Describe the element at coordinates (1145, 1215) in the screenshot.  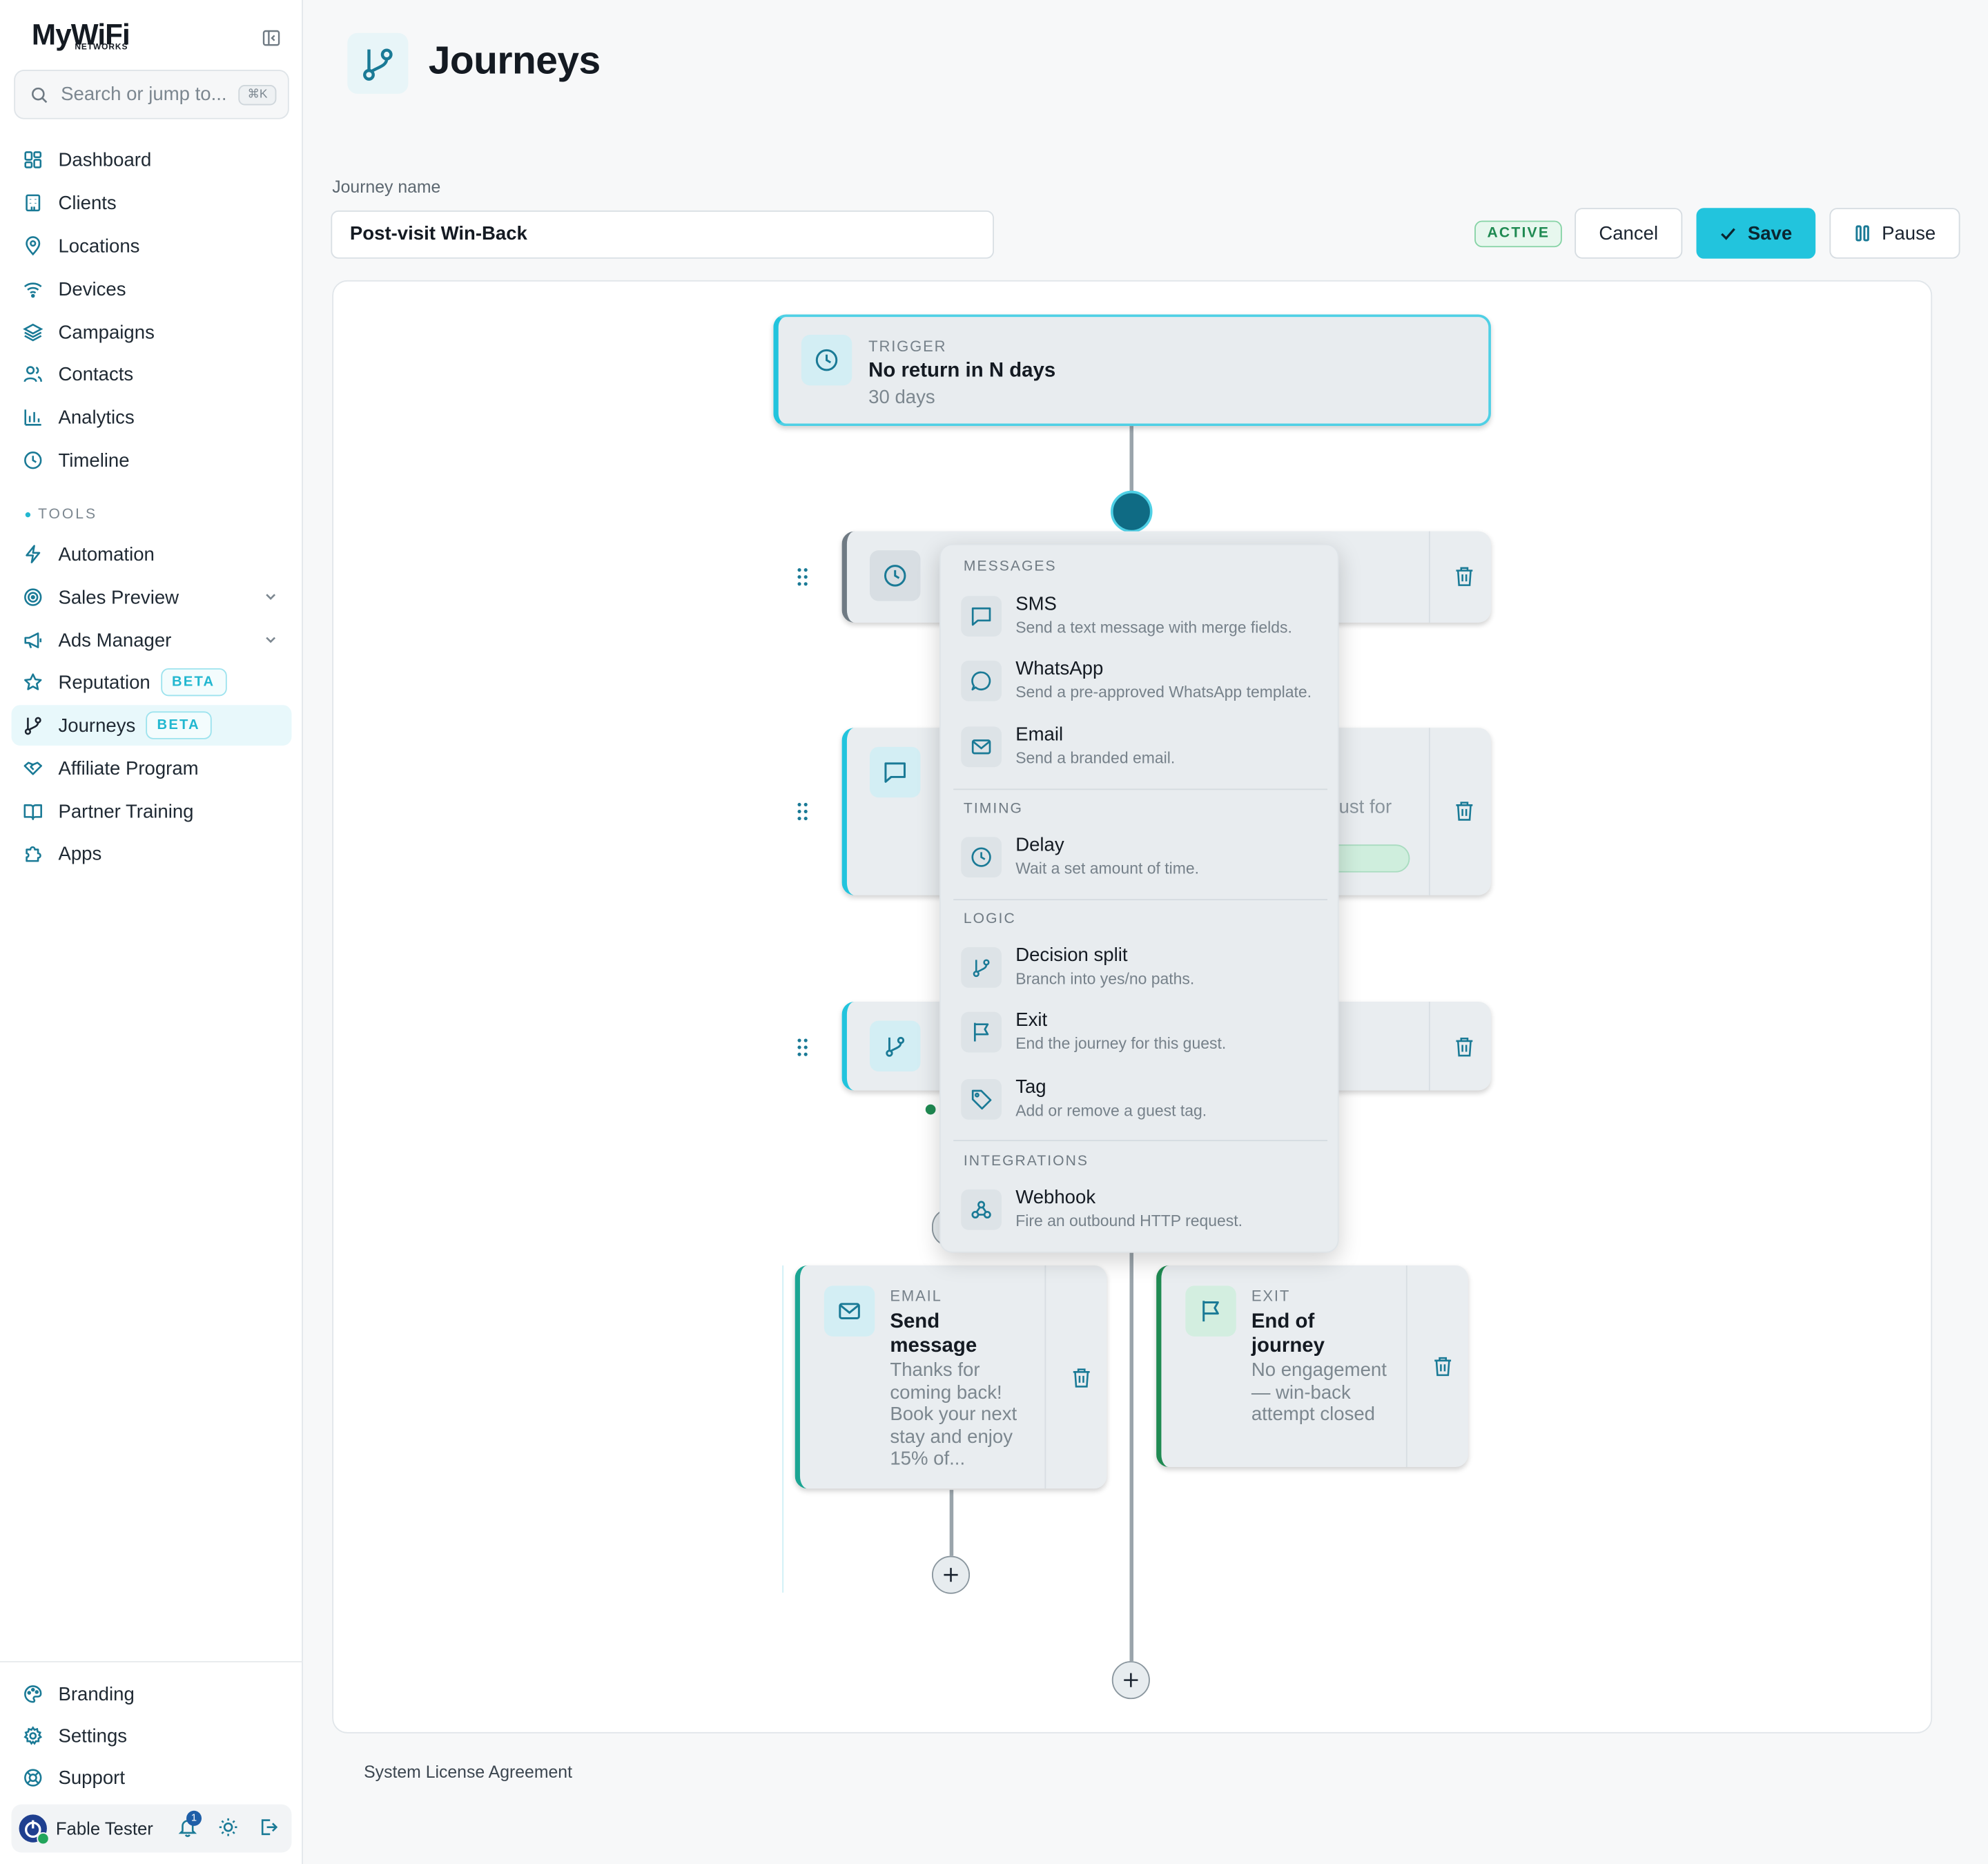
I see `menu-item-webhook: Webhook Fire an outbound HTTP request.` at that location.